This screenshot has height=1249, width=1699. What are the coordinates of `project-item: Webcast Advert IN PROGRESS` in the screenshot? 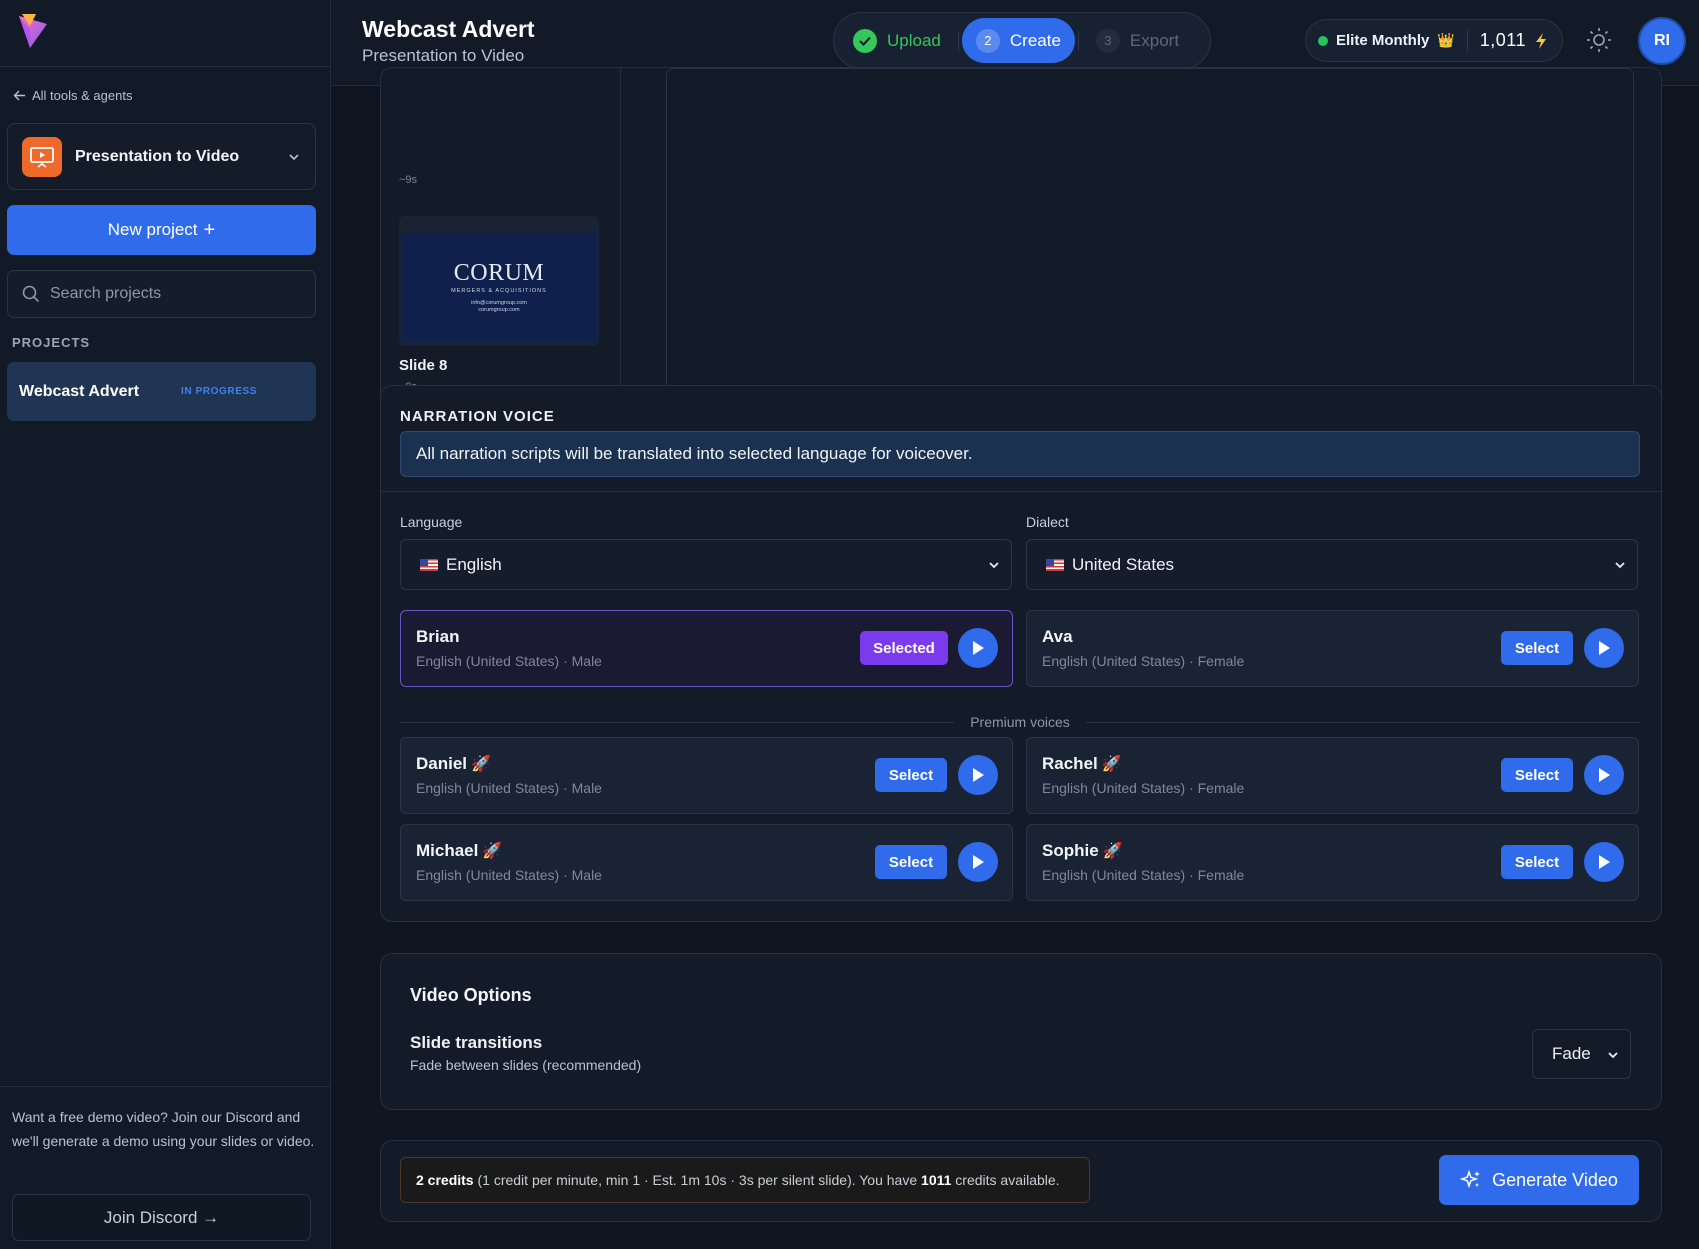 It's located at (161, 391).